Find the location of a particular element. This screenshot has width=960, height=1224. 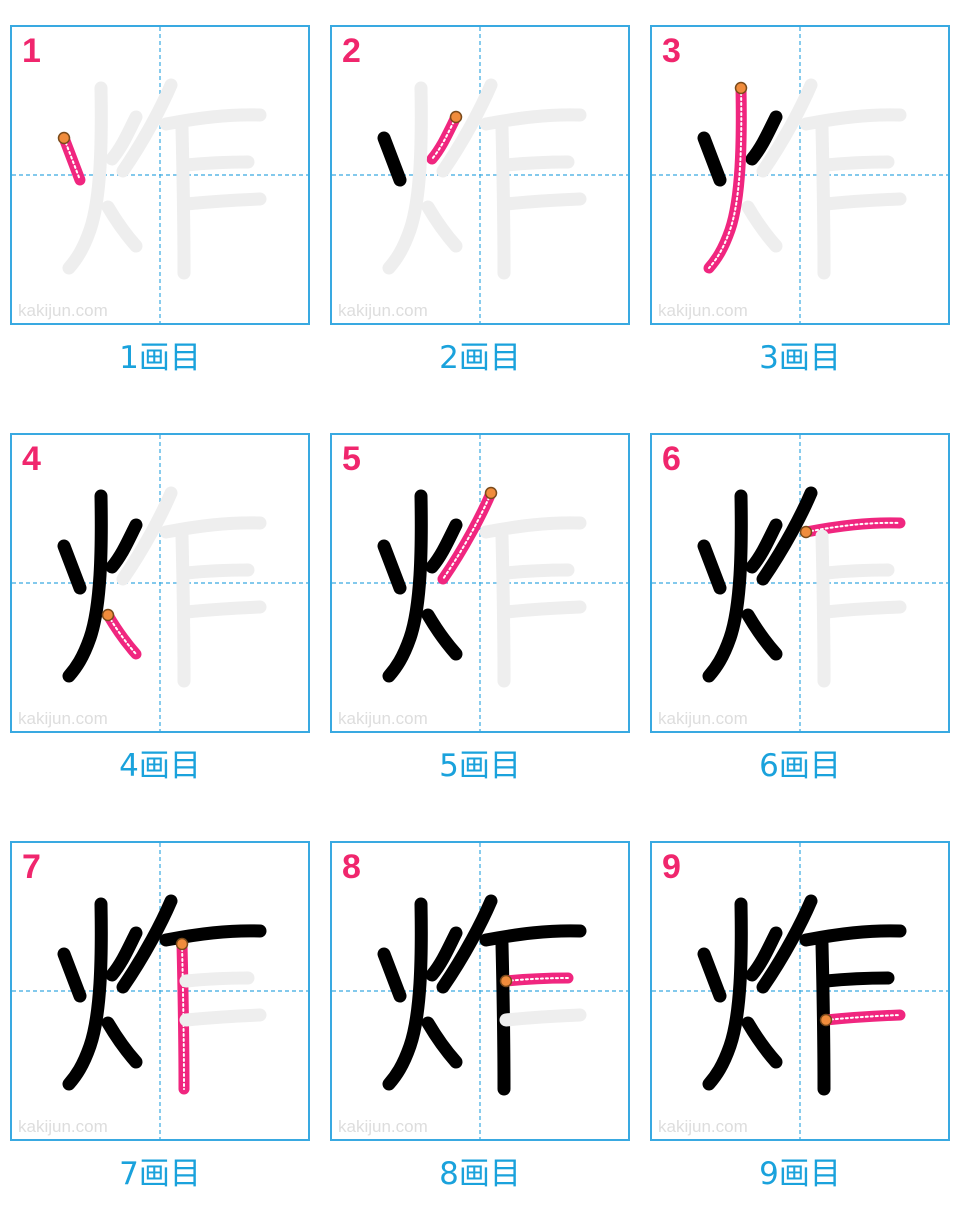

stroke-caption: 2画目 is located at coordinates (480, 358).